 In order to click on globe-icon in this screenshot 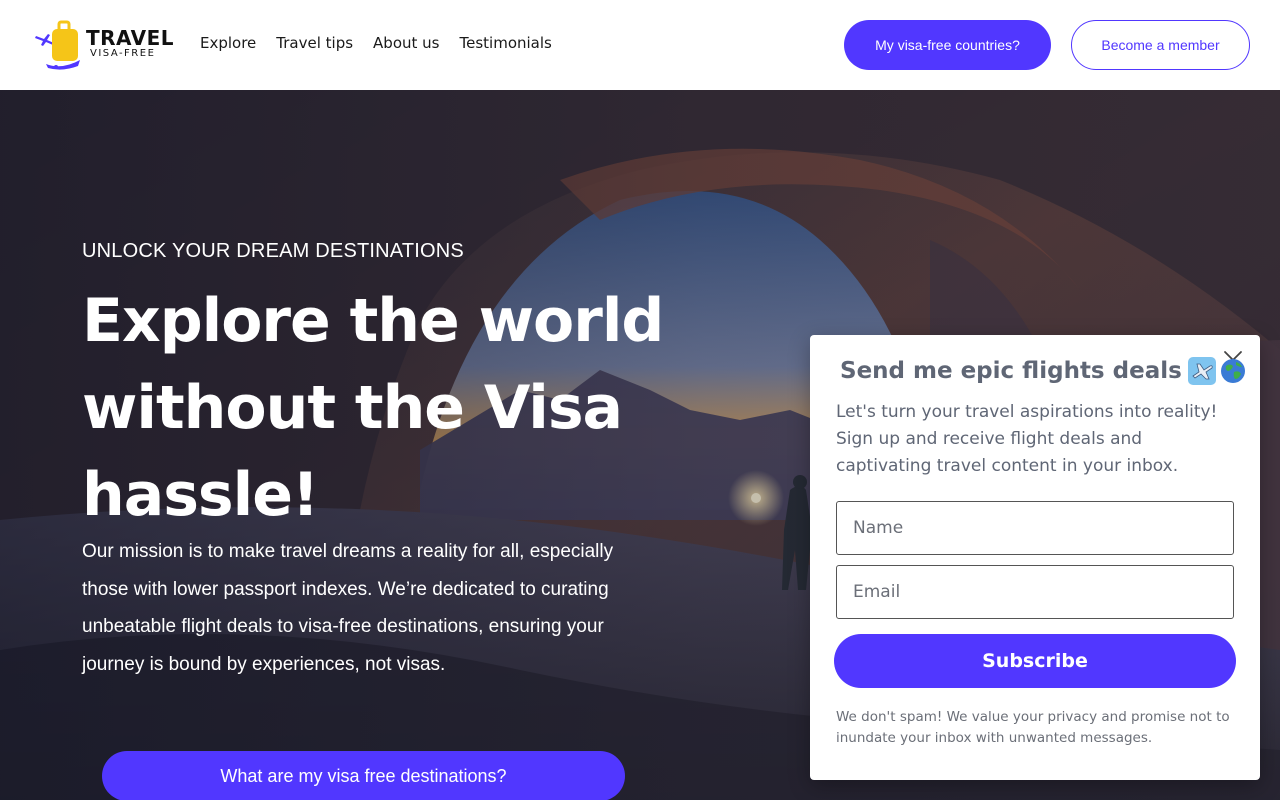, I will do `click(1232, 371)`.